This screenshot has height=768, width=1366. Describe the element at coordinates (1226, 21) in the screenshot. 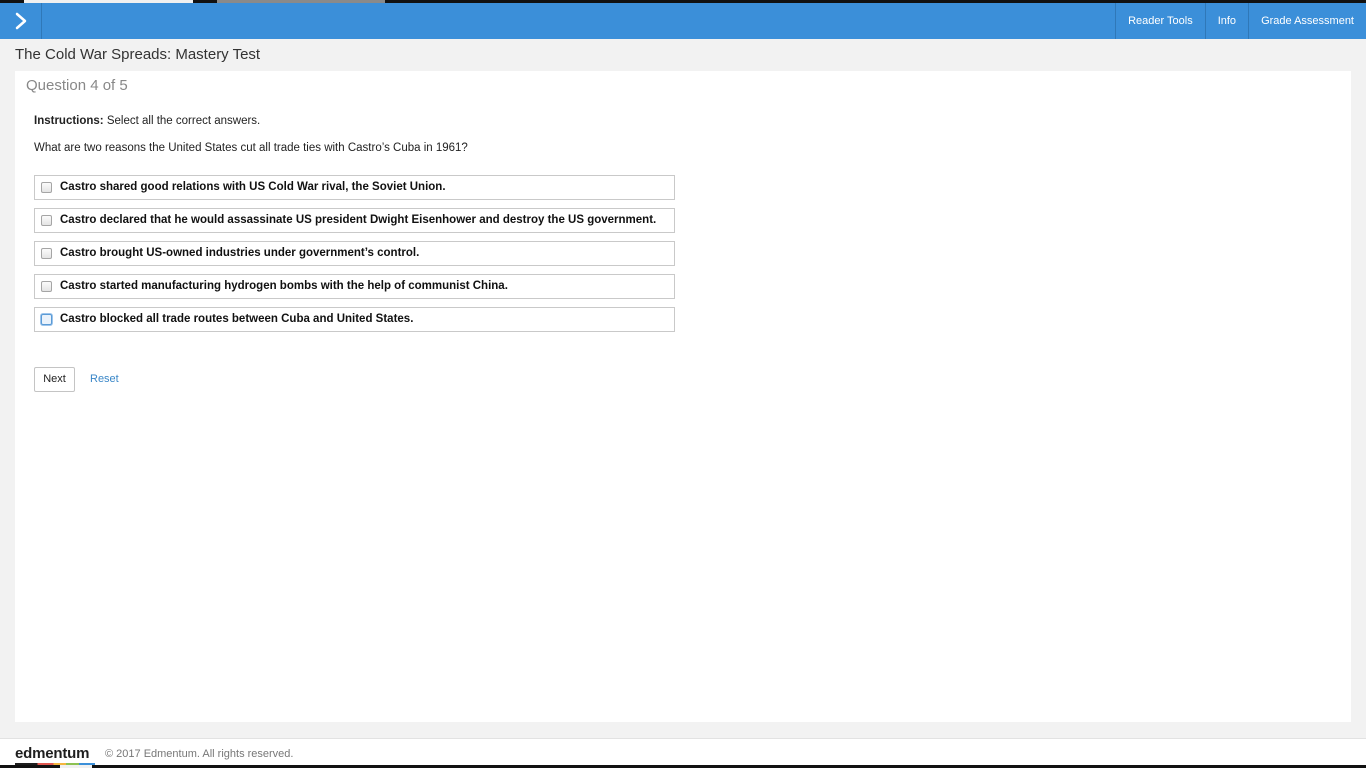

I see `info-button: Info` at that location.